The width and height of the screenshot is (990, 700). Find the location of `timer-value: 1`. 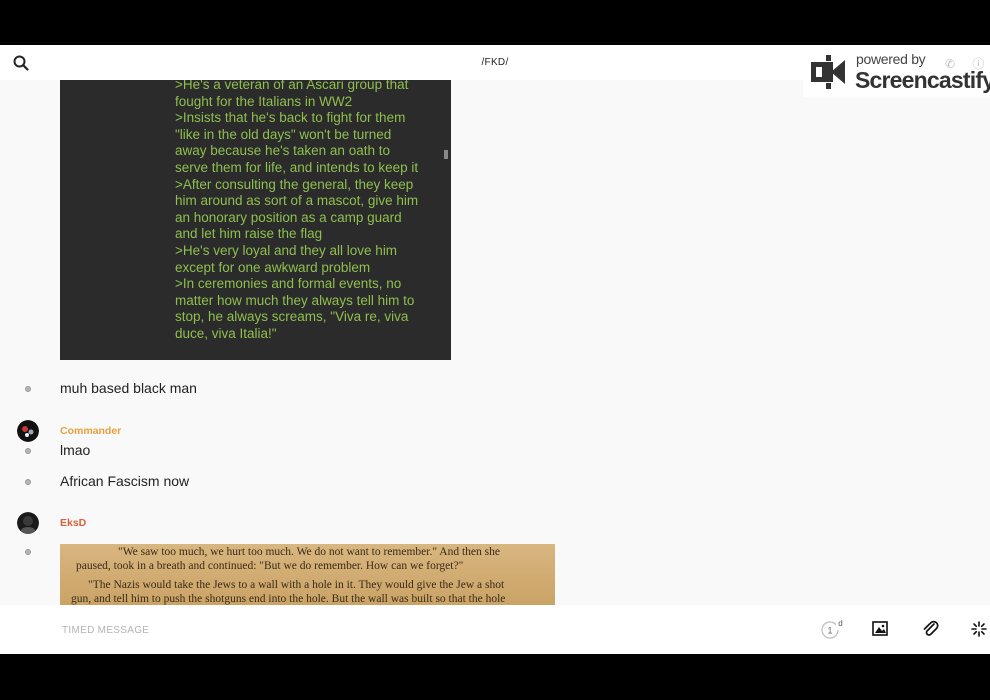

timer-value: 1 is located at coordinates (829, 631).